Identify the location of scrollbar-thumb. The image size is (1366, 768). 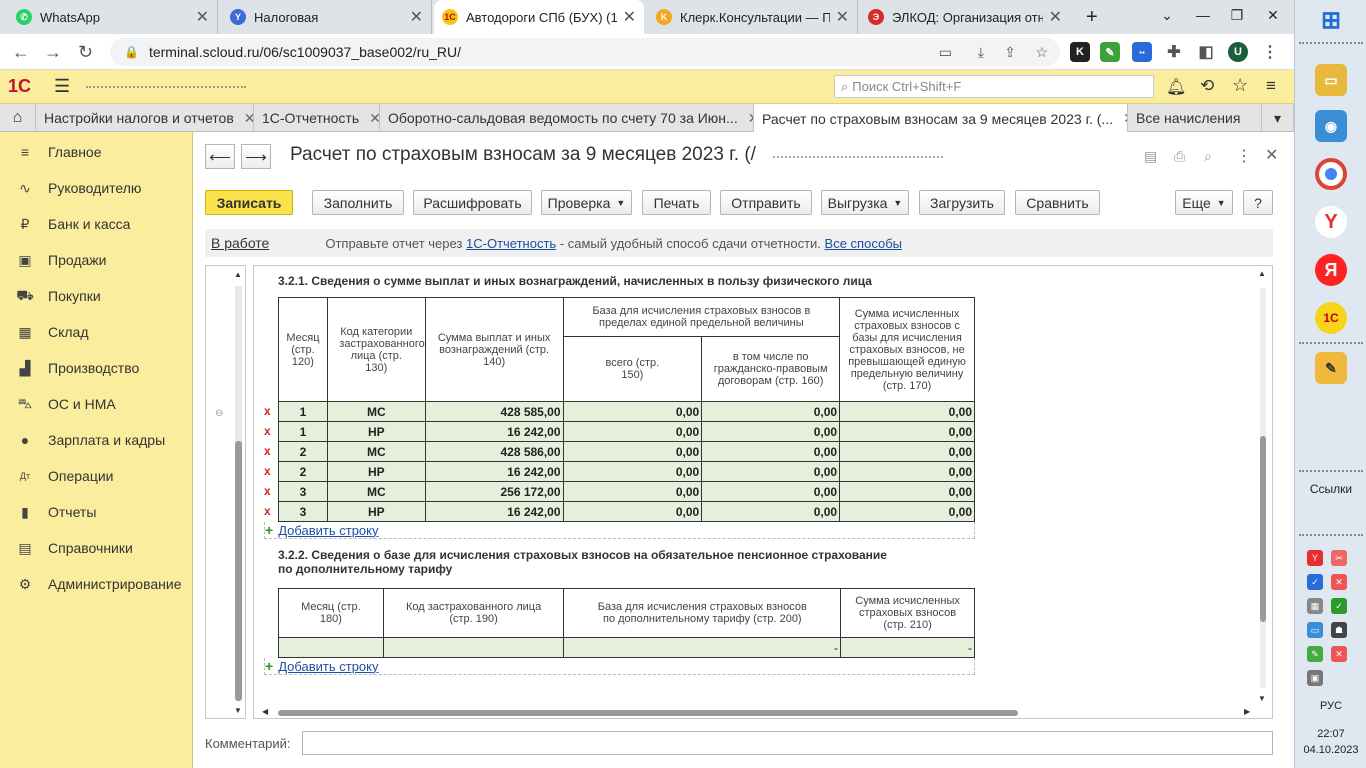
(238, 571).